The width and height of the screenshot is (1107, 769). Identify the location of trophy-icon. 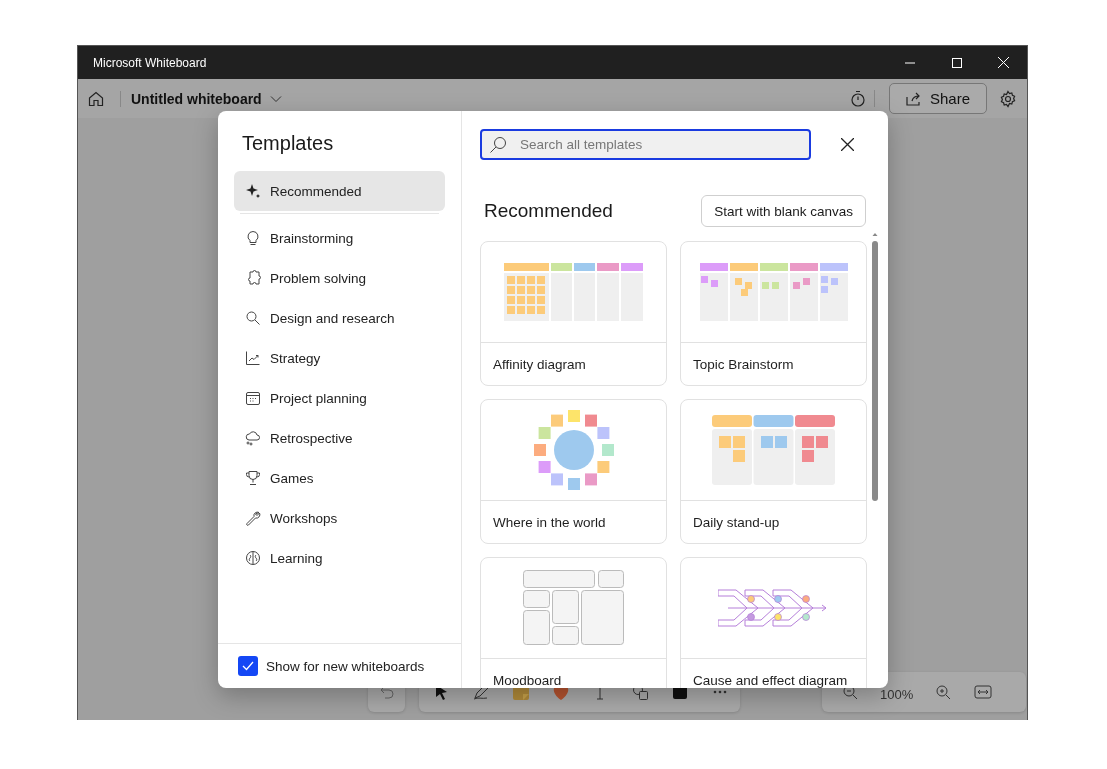
(253, 478).